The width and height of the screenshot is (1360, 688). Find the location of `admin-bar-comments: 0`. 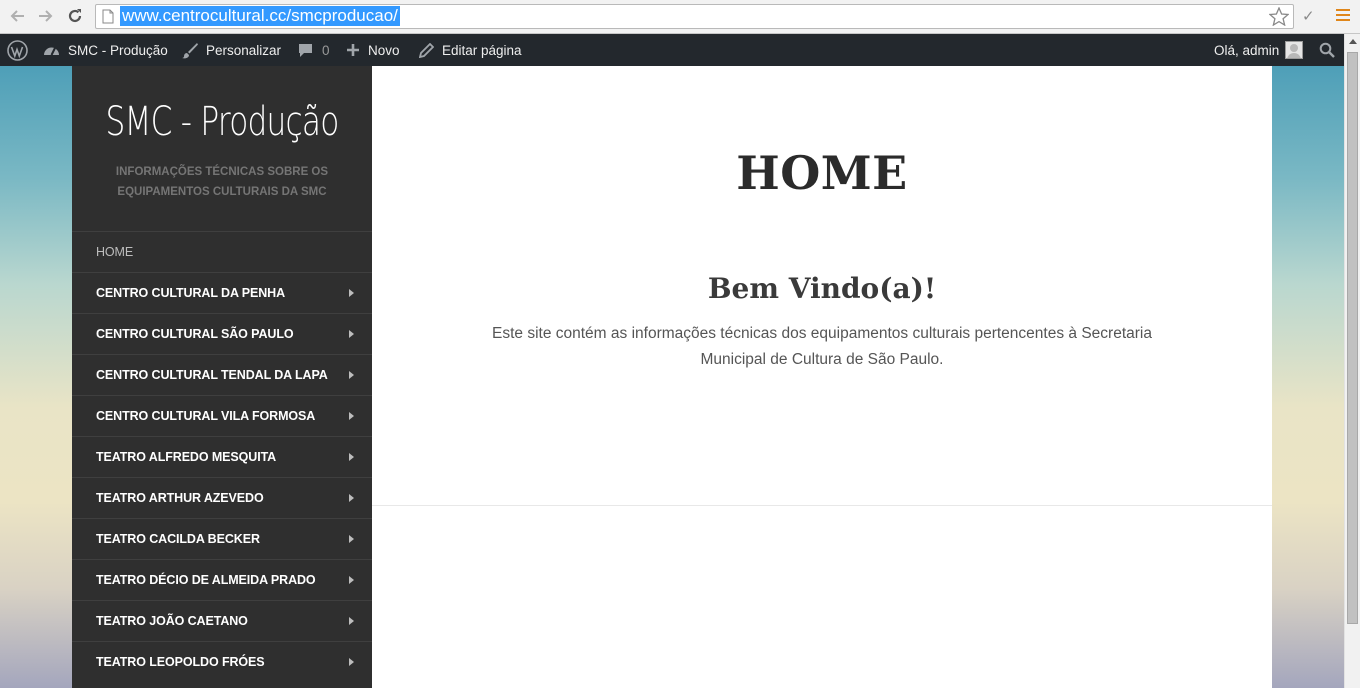

admin-bar-comments: 0 is located at coordinates (314, 50).